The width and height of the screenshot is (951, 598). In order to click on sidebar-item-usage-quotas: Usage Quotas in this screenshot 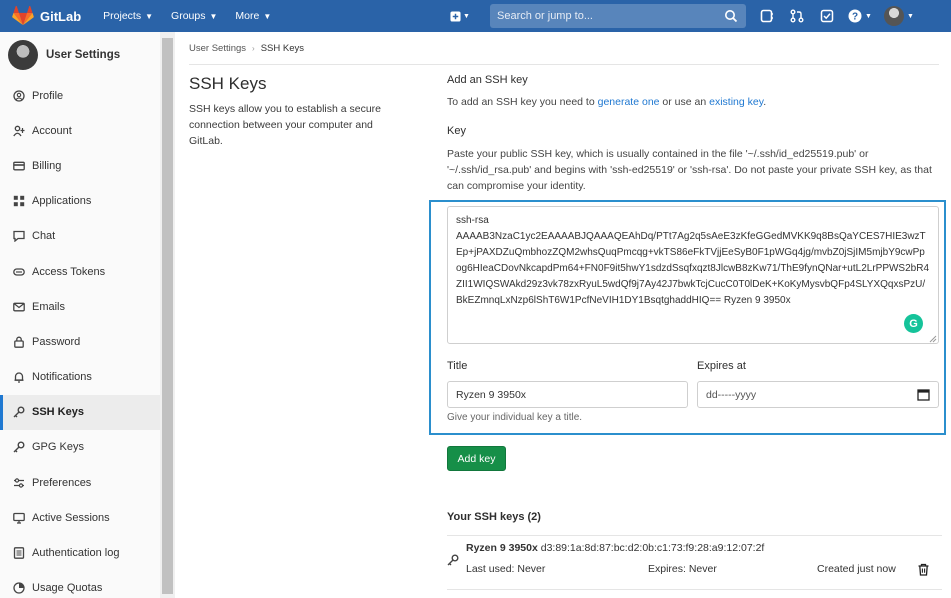, I will do `click(80, 584)`.